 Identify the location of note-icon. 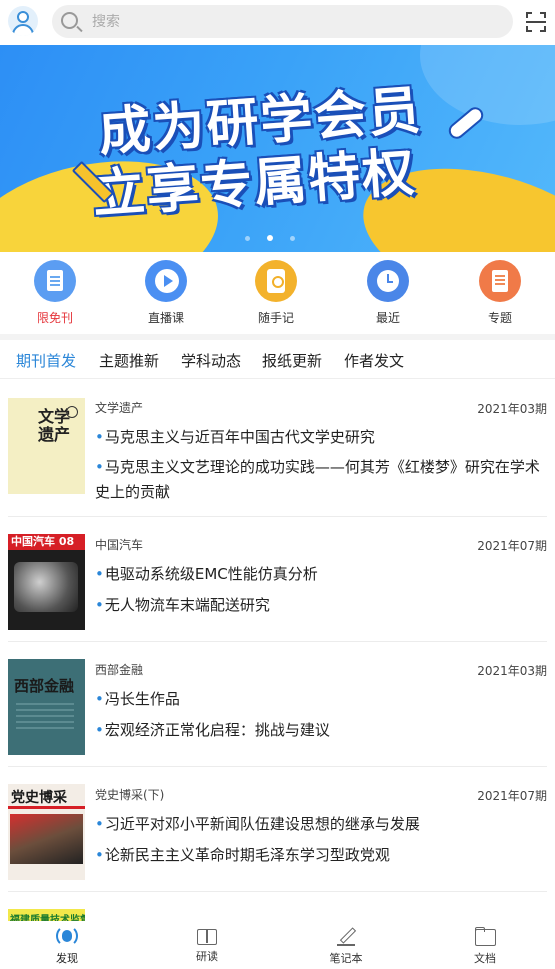
(276, 281).